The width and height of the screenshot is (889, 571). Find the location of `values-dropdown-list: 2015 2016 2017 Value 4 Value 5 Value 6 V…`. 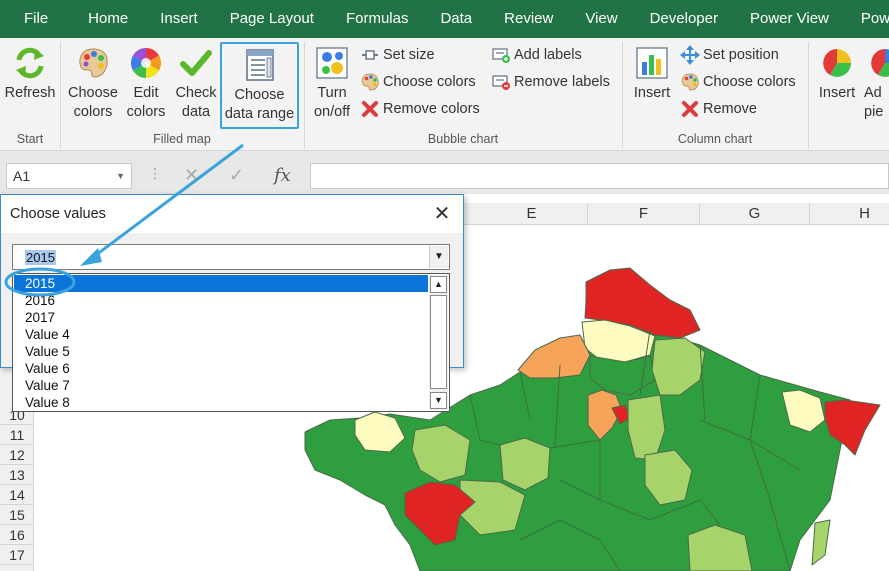

values-dropdown-list: 2015 2016 2017 Value 4 Value 5 Value 6 V… is located at coordinates (231, 342).